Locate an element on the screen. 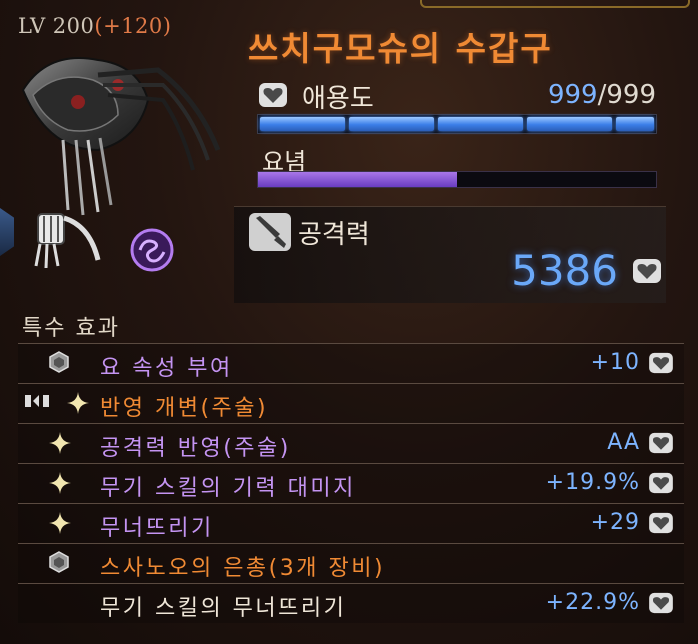  effect-label: 무기 스킬의 무너뜨리기 is located at coordinates (223, 608).